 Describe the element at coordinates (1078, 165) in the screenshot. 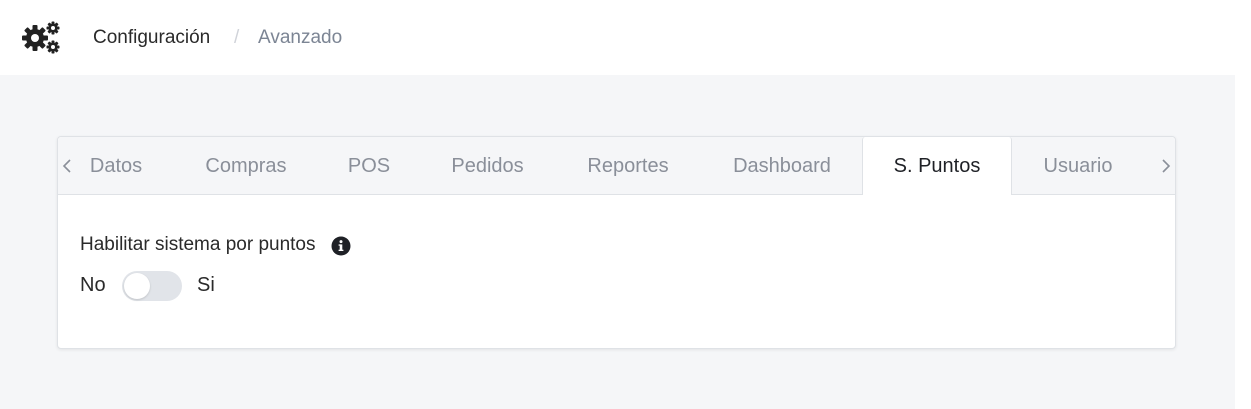

I see `tab-usuario: Usuario` at that location.